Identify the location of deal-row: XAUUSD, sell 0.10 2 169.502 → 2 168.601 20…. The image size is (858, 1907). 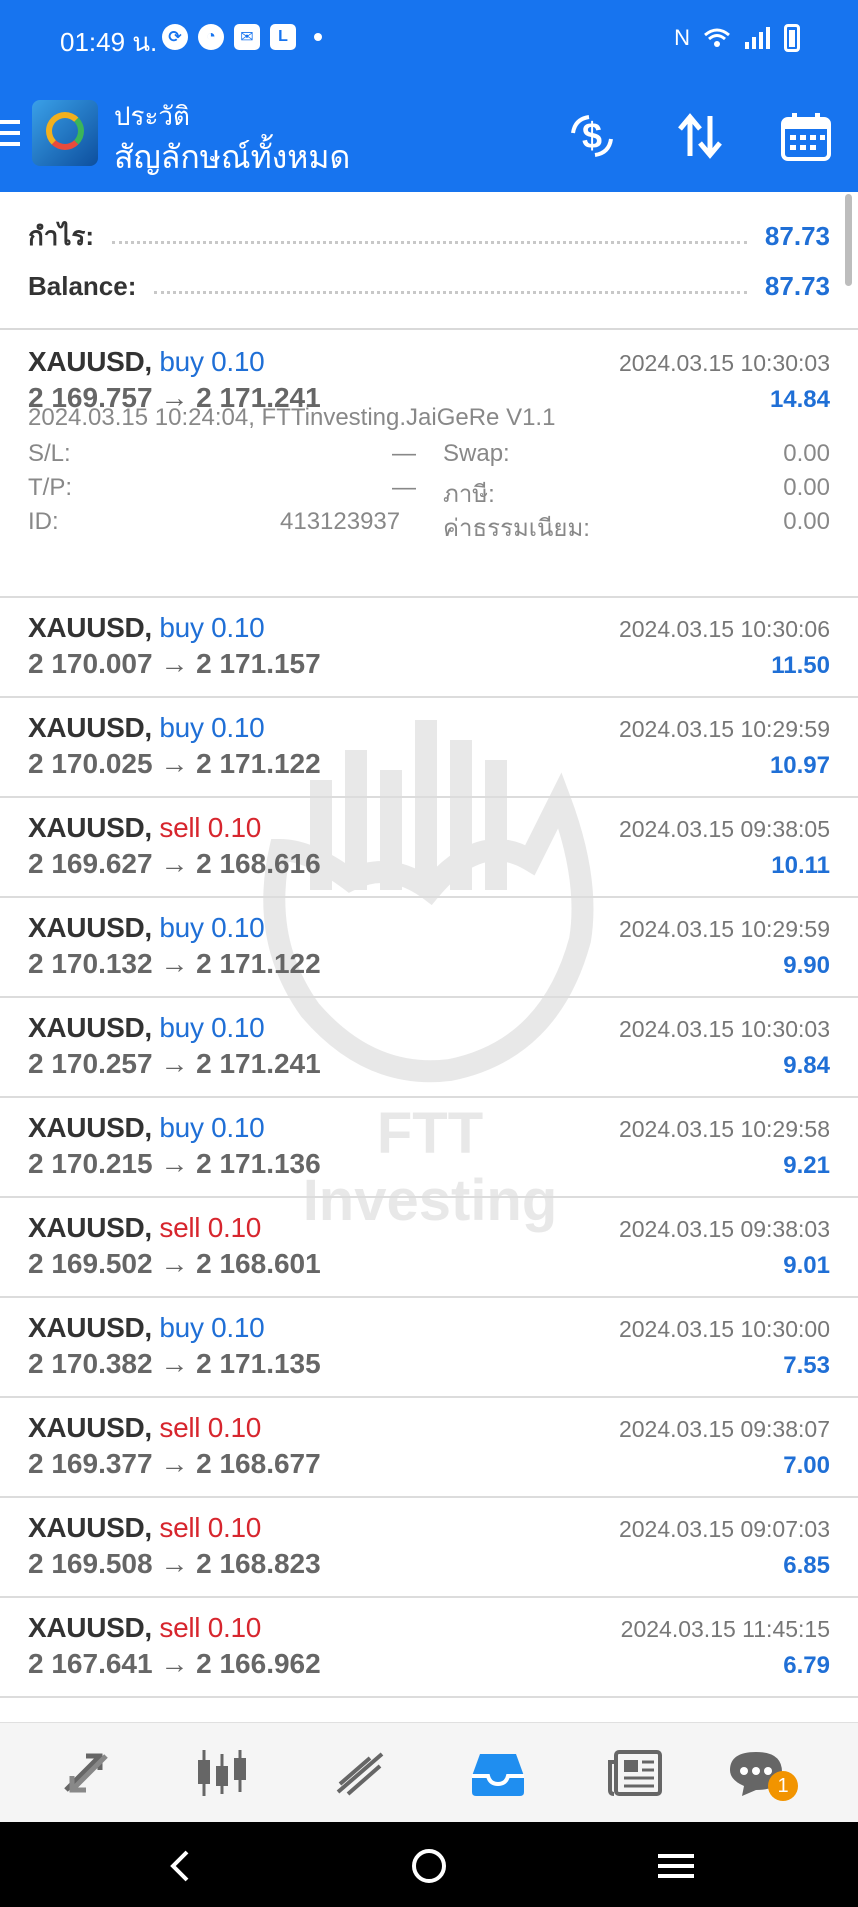
(429, 1248).